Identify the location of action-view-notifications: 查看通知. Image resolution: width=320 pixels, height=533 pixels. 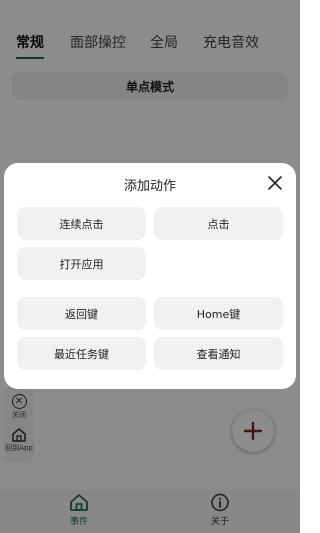
(218, 353).